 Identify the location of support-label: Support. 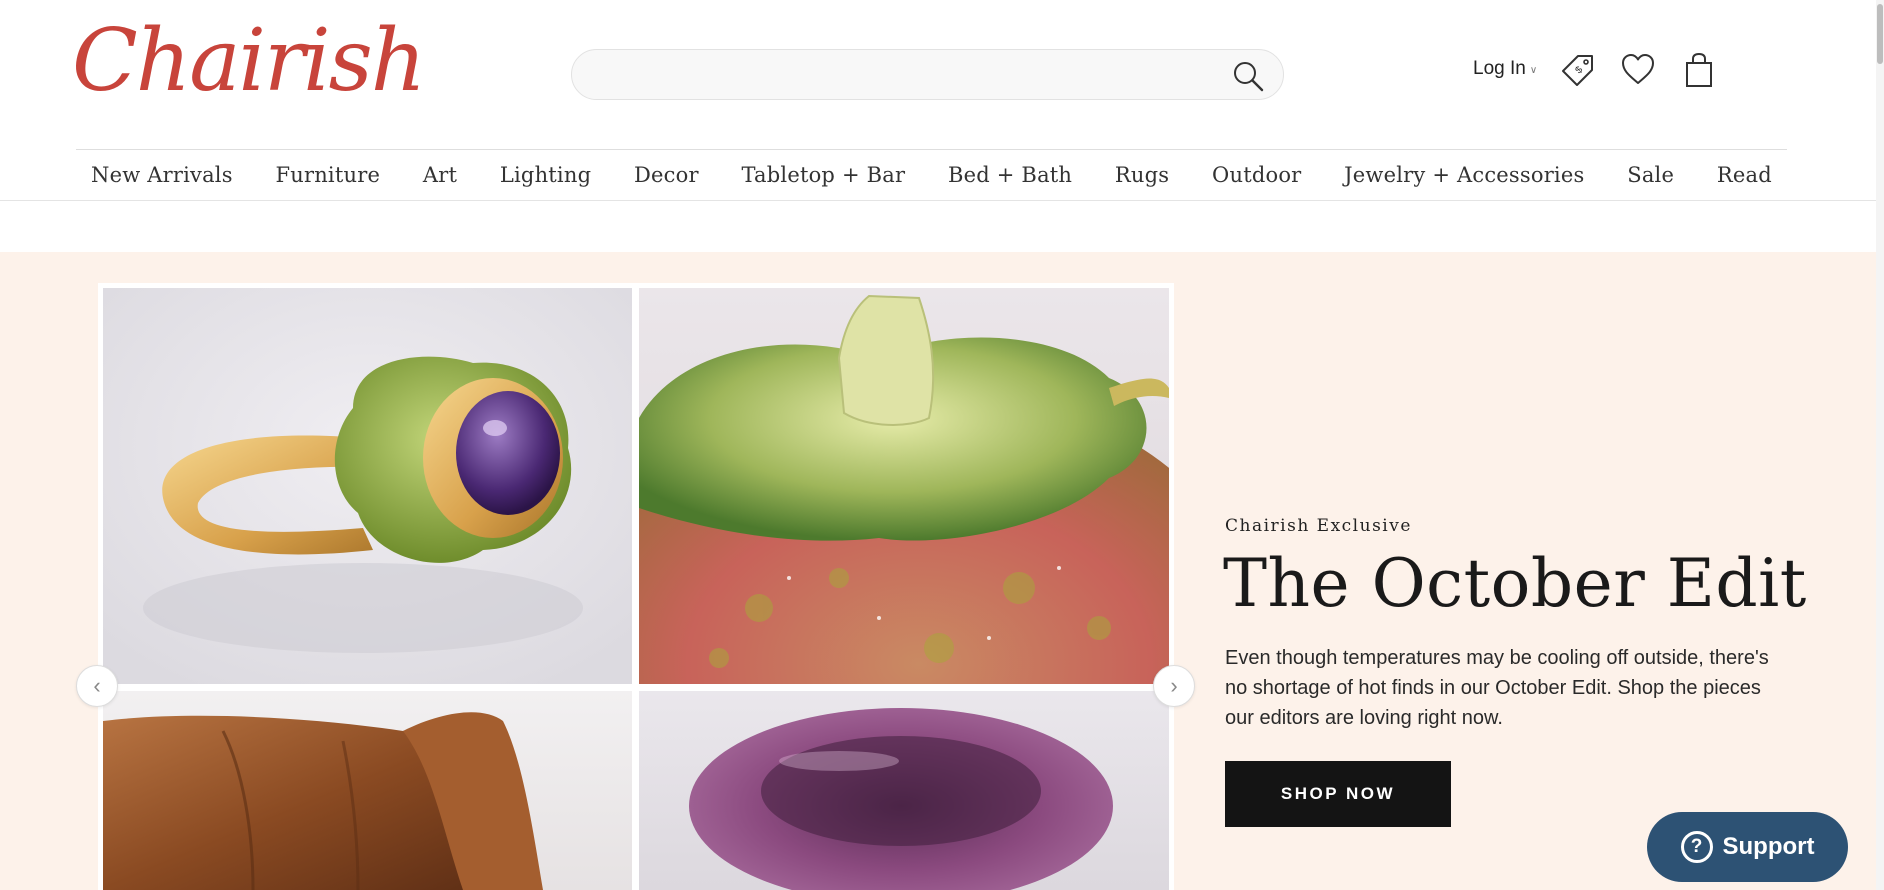
(1768, 846).